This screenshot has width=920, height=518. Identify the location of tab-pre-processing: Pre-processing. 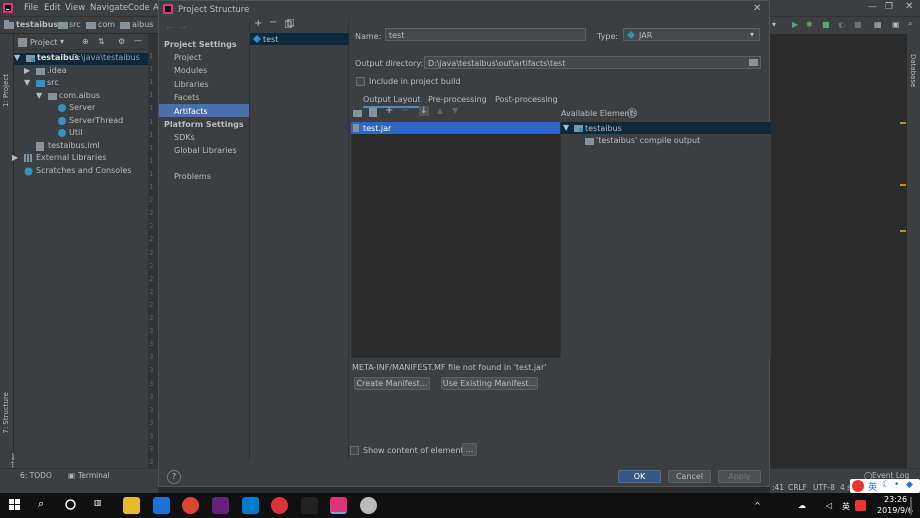
(457, 99).